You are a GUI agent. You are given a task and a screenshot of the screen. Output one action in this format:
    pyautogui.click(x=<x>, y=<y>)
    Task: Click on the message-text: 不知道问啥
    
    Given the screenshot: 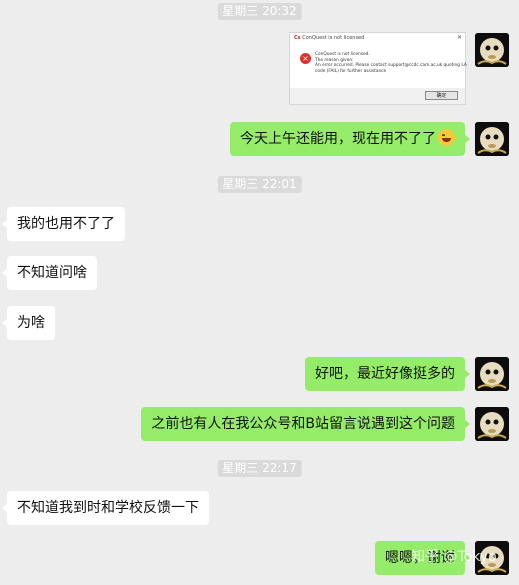 What is the action you would take?
    pyautogui.click(x=52, y=273)
    